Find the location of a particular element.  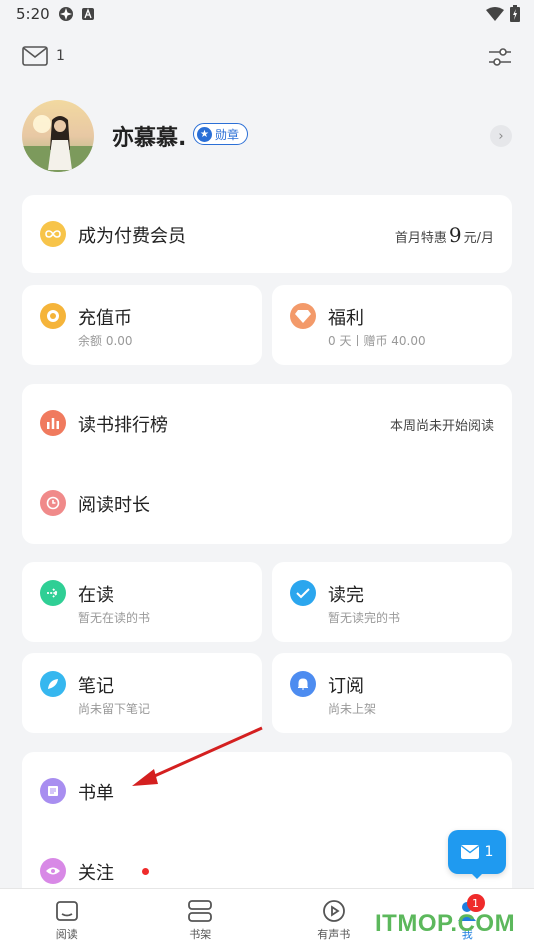

floating-message-count: 1 is located at coordinates (489, 852).